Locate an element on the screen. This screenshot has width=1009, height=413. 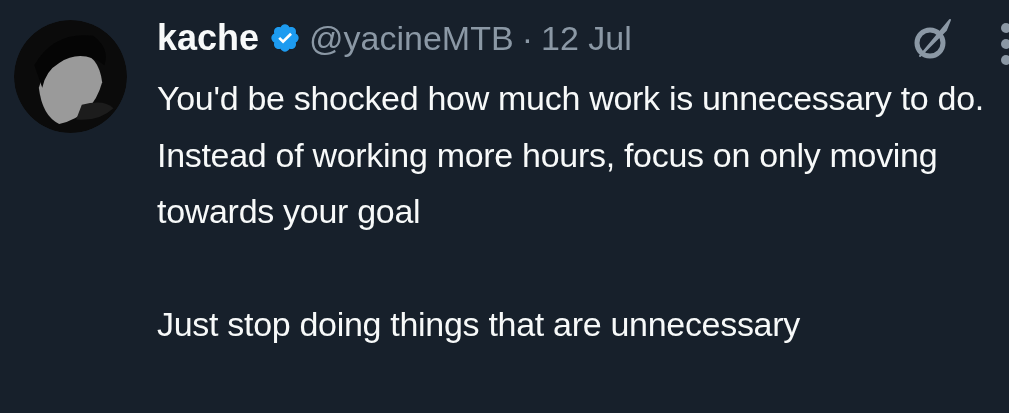
avatar is located at coordinates (70, 76).